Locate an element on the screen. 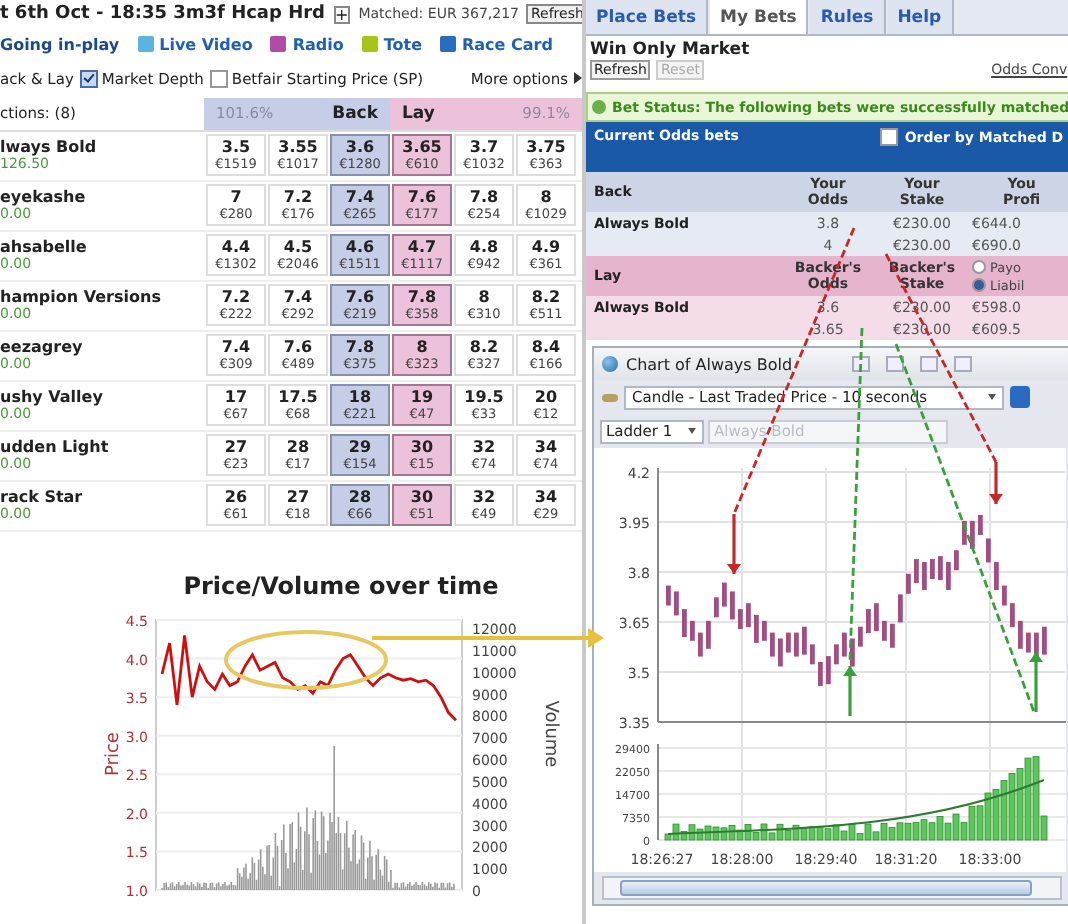 The height and width of the screenshot is (924, 1068). toolbar-button is located at coordinates (1020, 397).